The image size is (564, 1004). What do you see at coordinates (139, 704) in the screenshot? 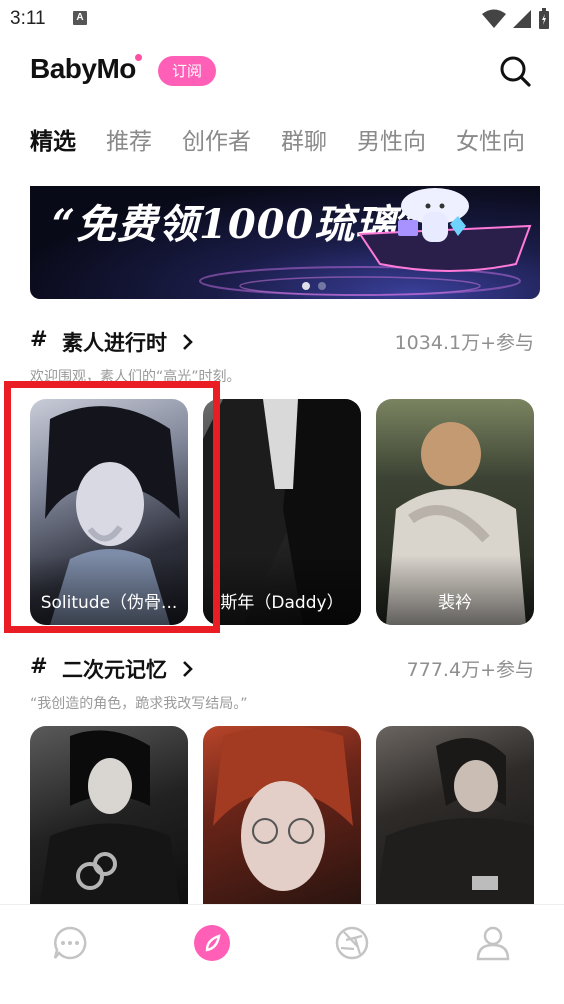
I see `section-description: “我创造的角色，跪求我改写结局。”` at bounding box center [139, 704].